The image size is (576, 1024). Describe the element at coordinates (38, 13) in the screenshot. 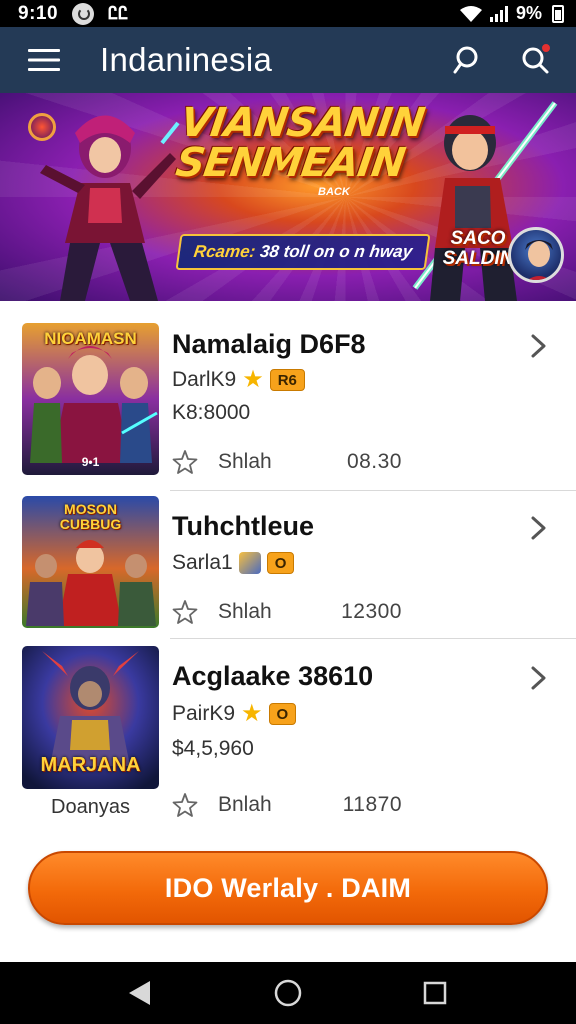

I see `status-time: 9:10` at that location.